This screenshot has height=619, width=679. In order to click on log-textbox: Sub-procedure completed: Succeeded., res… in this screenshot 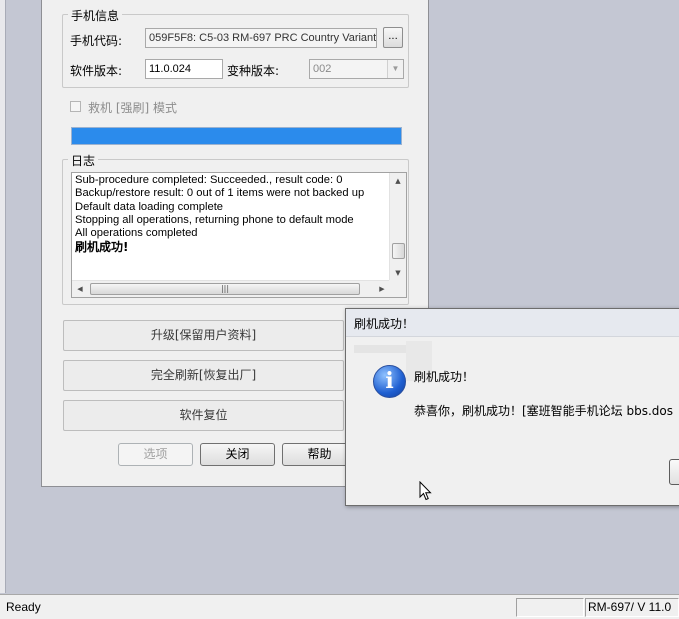, I will do `click(239, 235)`.